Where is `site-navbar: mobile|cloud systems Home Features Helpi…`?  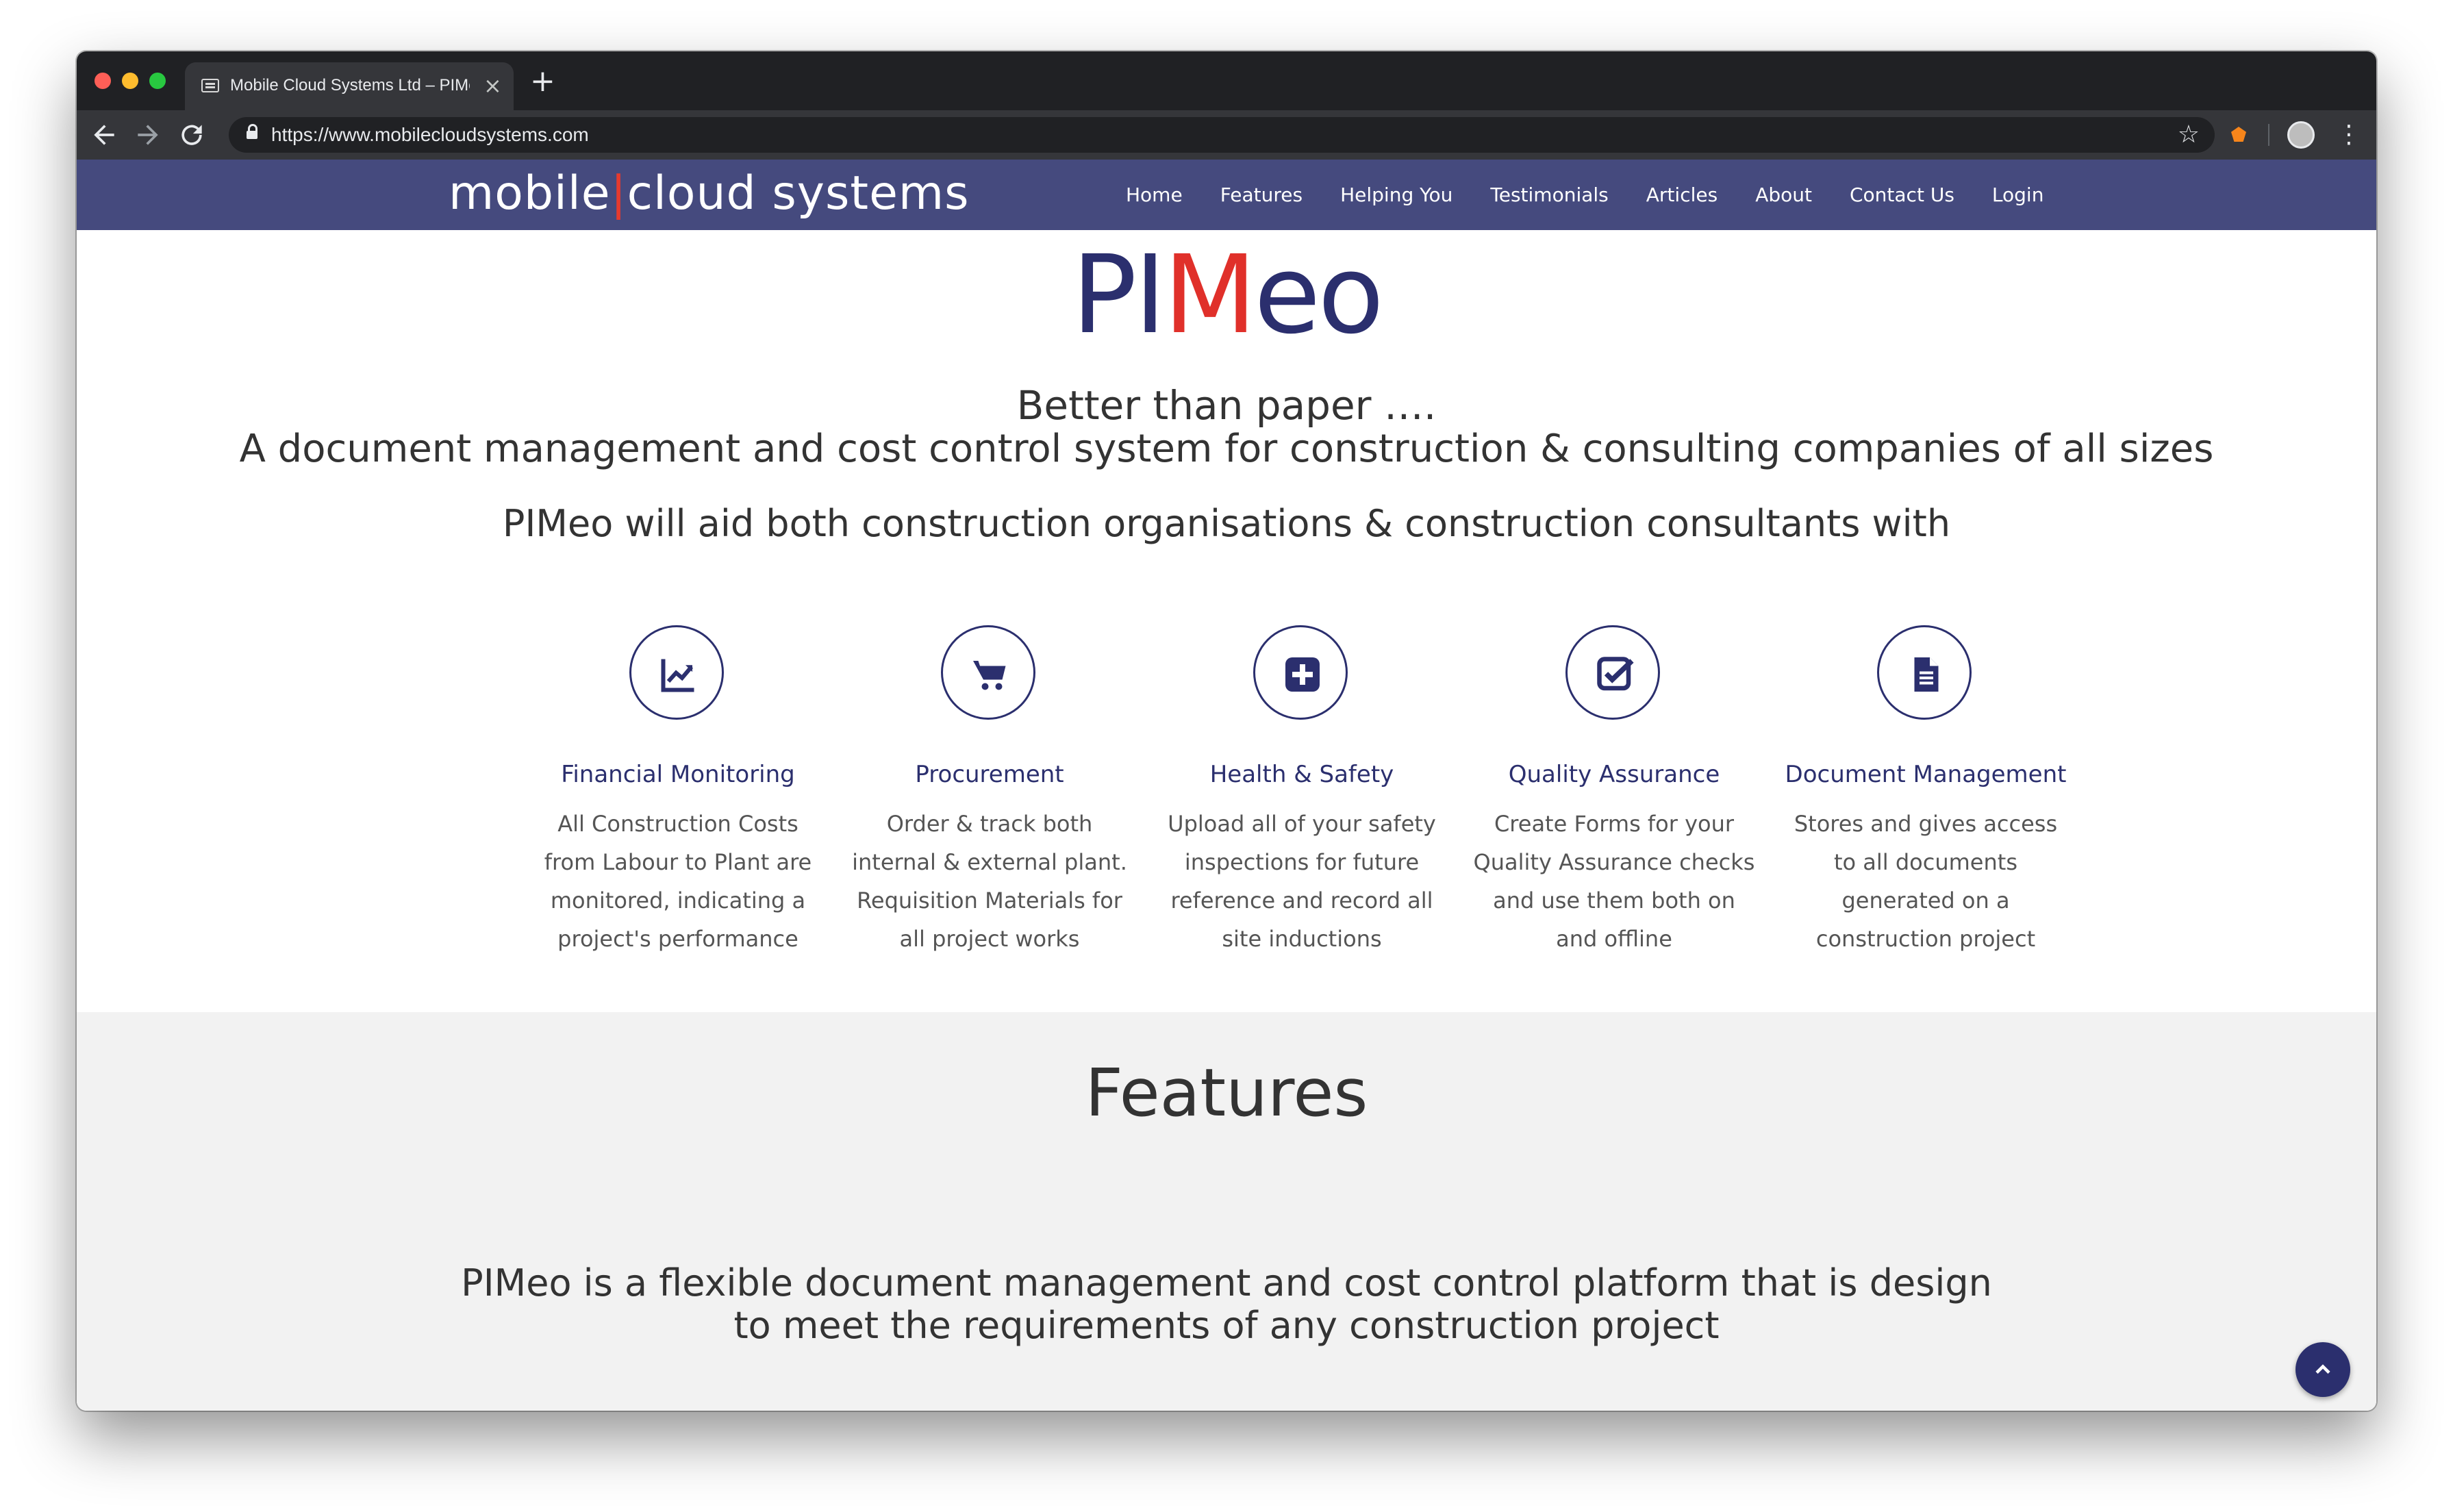 site-navbar: mobile|cloud systems Home Features Helpi… is located at coordinates (1226, 195).